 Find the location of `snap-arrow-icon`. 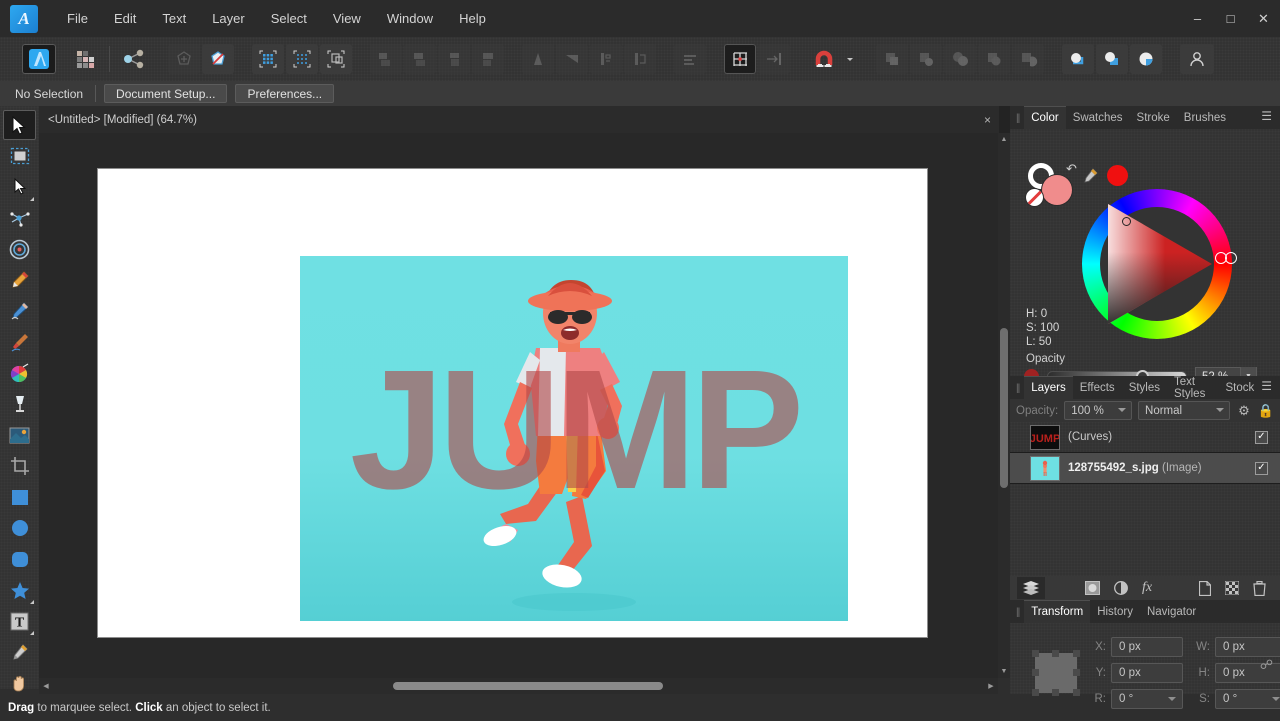

snap-arrow-icon is located at coordinates (774, 59).